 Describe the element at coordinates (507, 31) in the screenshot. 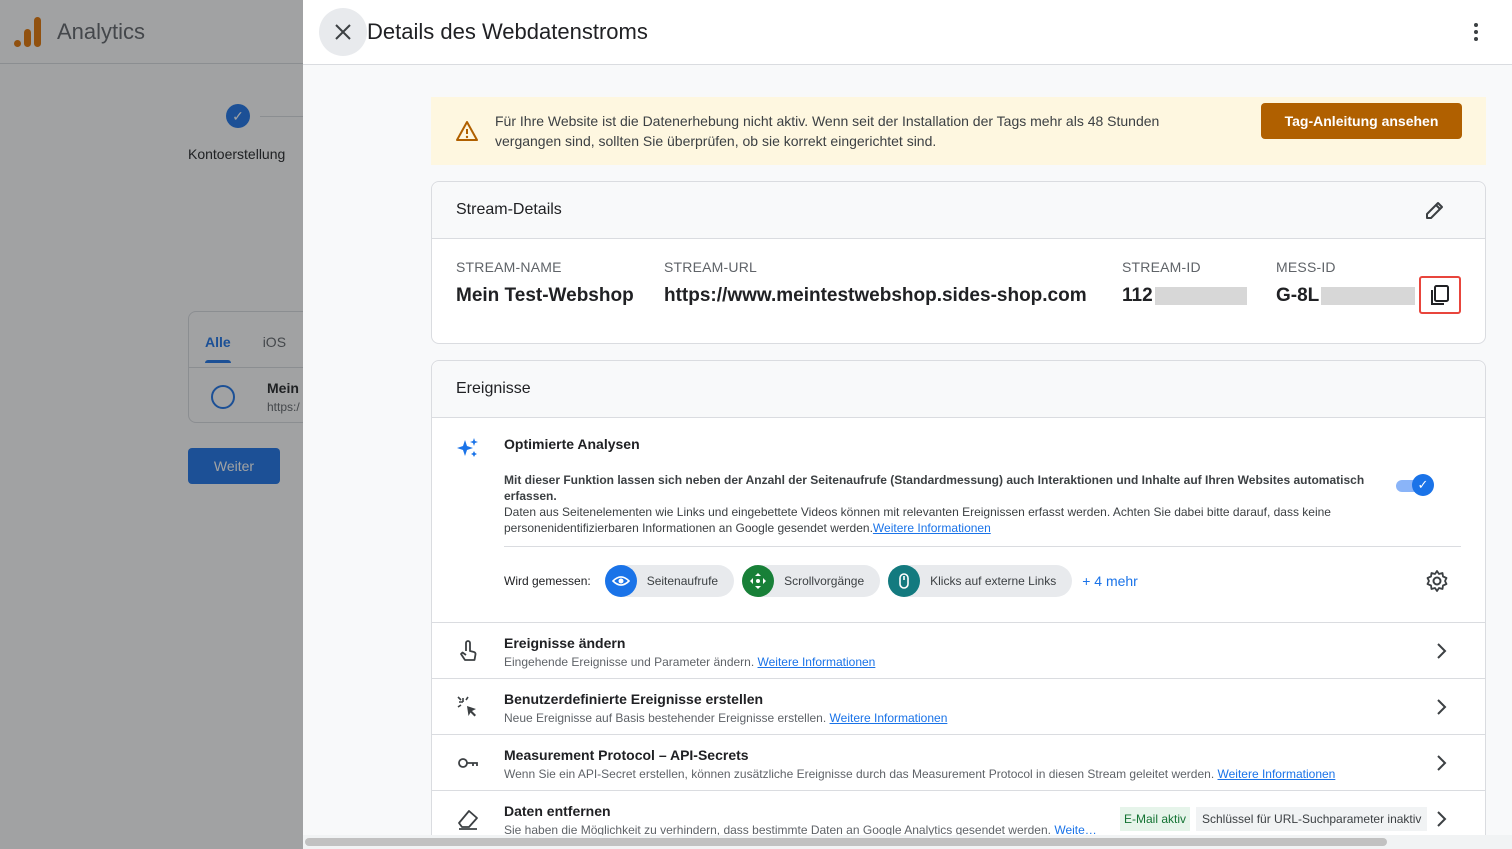

I see `panel-title: Details des Webdatenstroms` at that location.